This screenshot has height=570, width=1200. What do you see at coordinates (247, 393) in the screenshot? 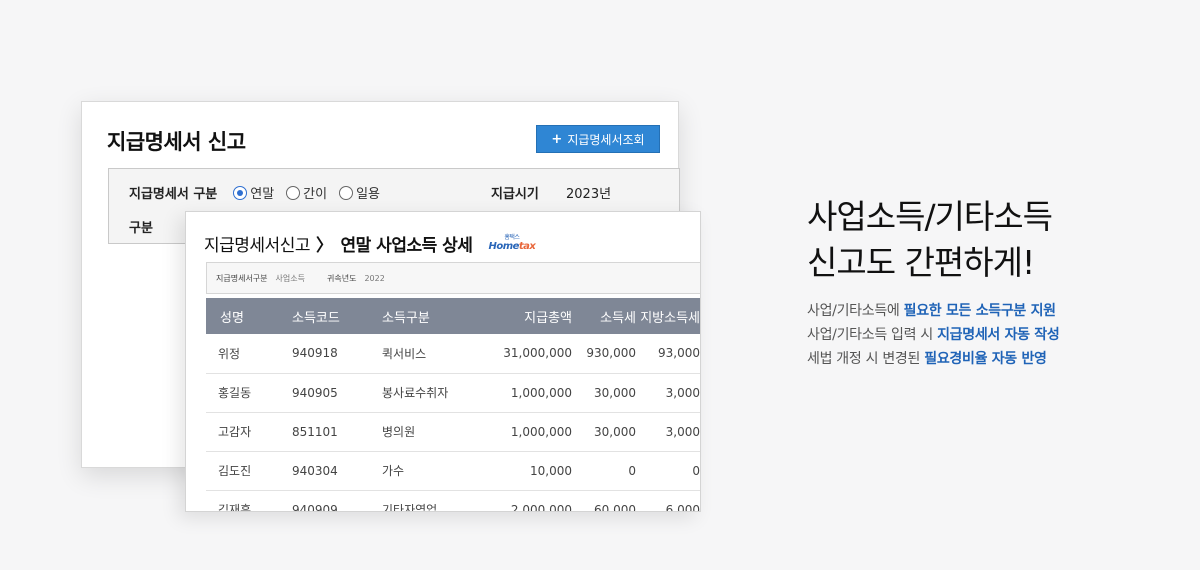
I see `cell-name: 홍길동` at bounding box center [247, 393].